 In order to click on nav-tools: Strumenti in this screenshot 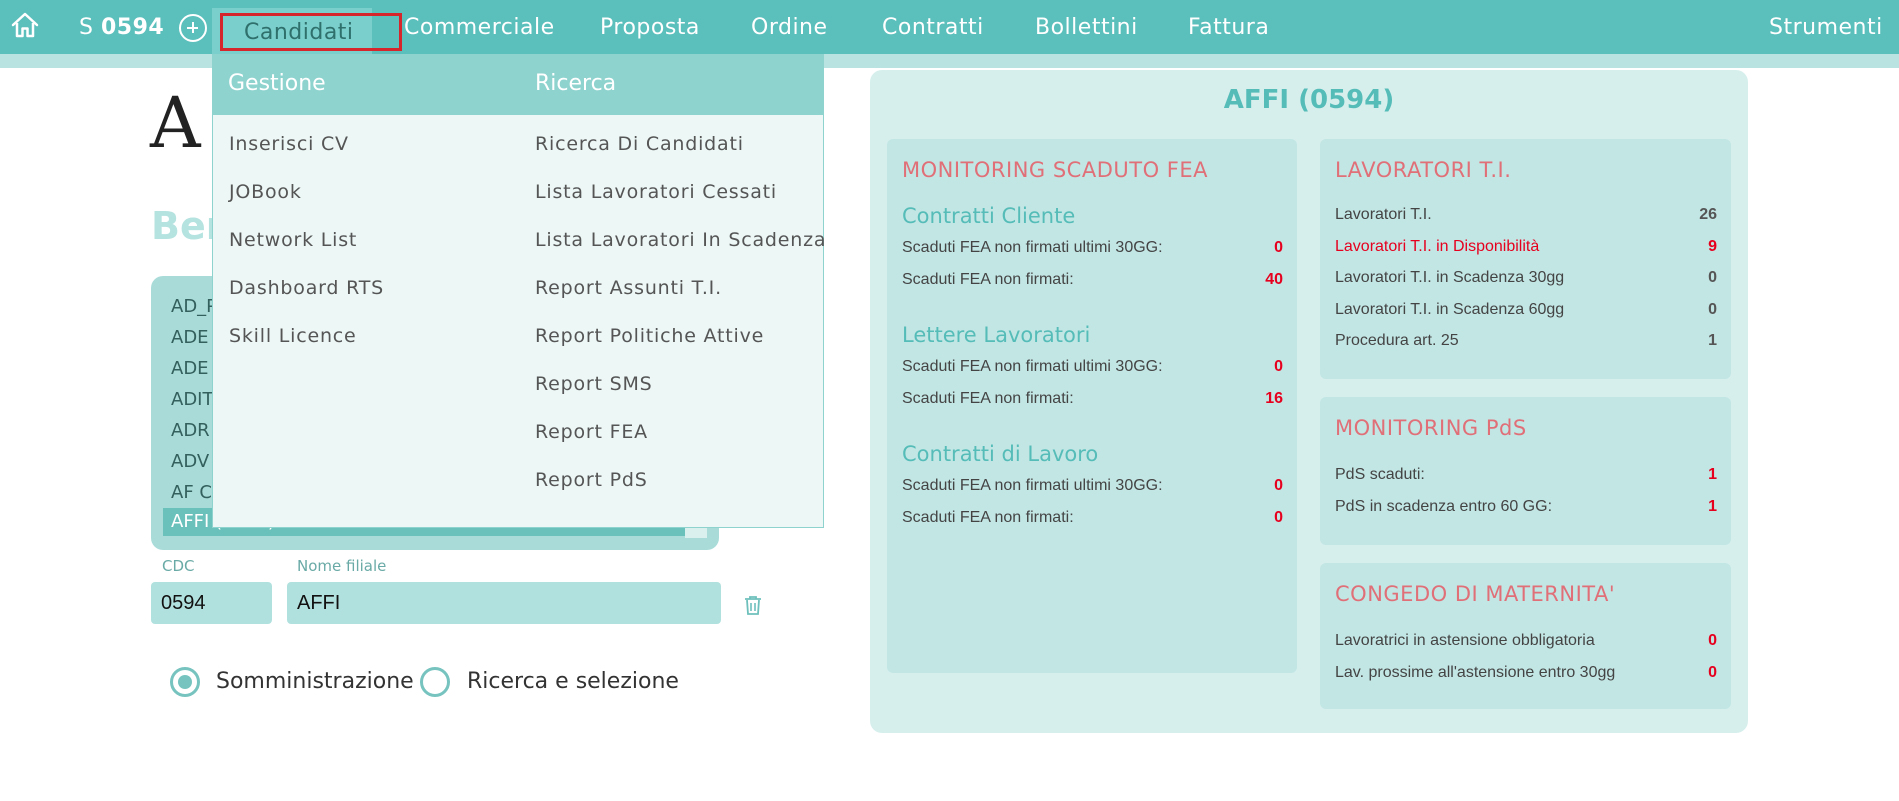, I will do `click(1826, 27)`.